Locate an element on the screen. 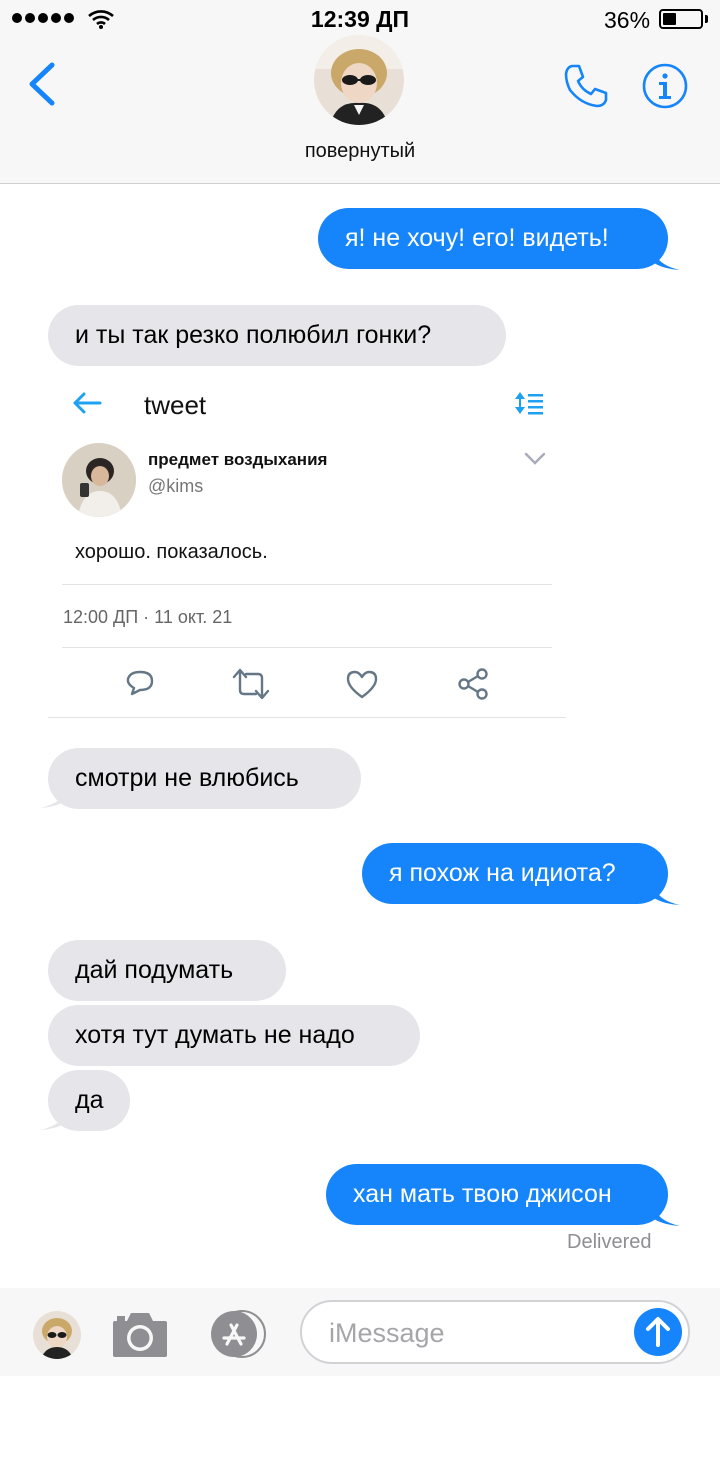  message-bubble-incoming: хотя тут думать не надо is located at coordinates (234, 1035).